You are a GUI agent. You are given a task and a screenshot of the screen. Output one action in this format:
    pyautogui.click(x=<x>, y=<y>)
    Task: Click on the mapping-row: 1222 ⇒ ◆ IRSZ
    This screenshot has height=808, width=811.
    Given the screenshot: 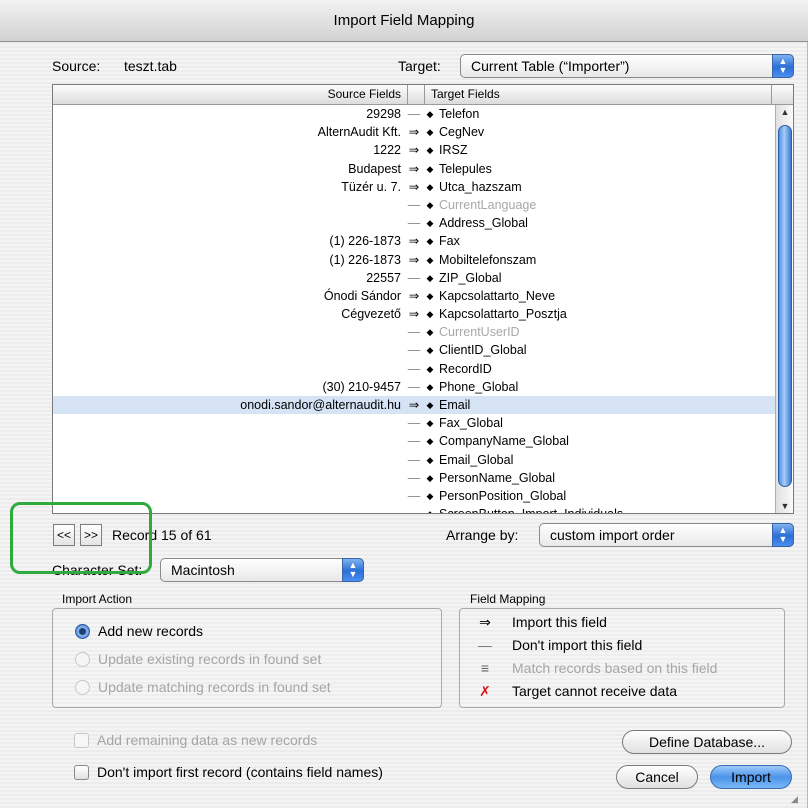 What is the action you would take?
    pyautogui.click(x=414, y=150)
    